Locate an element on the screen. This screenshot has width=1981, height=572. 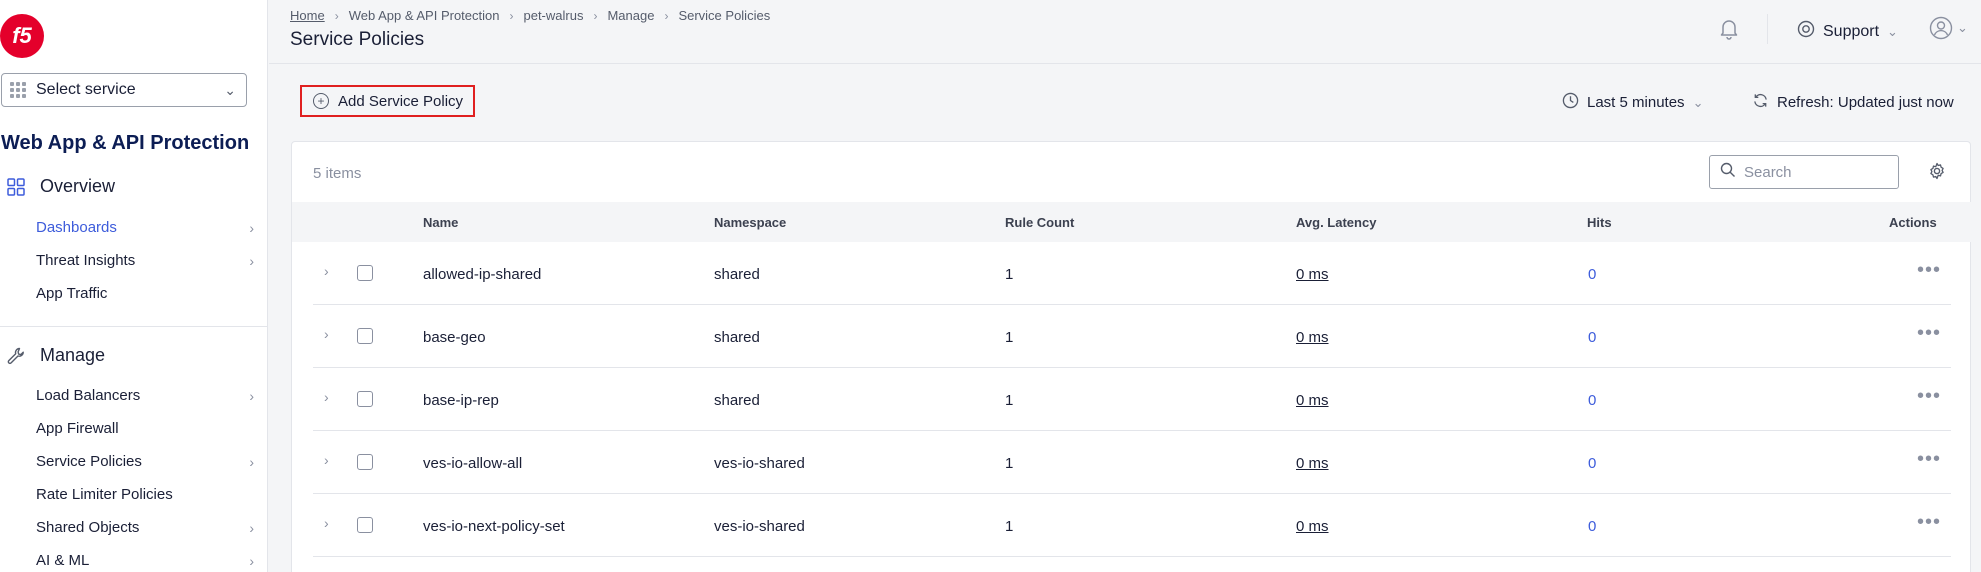
column-header-namespace: Namespace is located at coordinates (750, 222).